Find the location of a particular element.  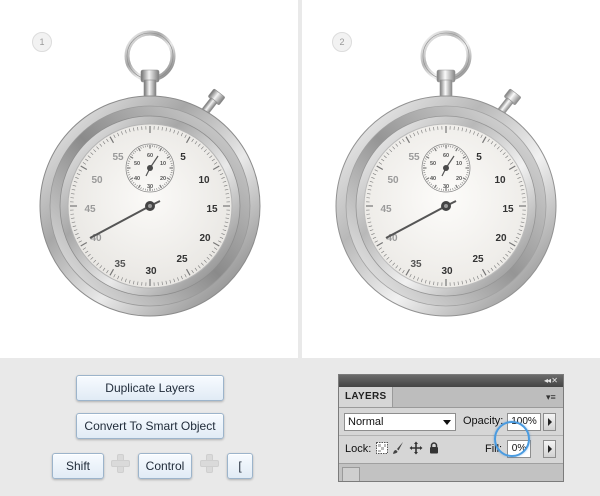

blend-mode-select: Normal is located at coordinates (400, 422).